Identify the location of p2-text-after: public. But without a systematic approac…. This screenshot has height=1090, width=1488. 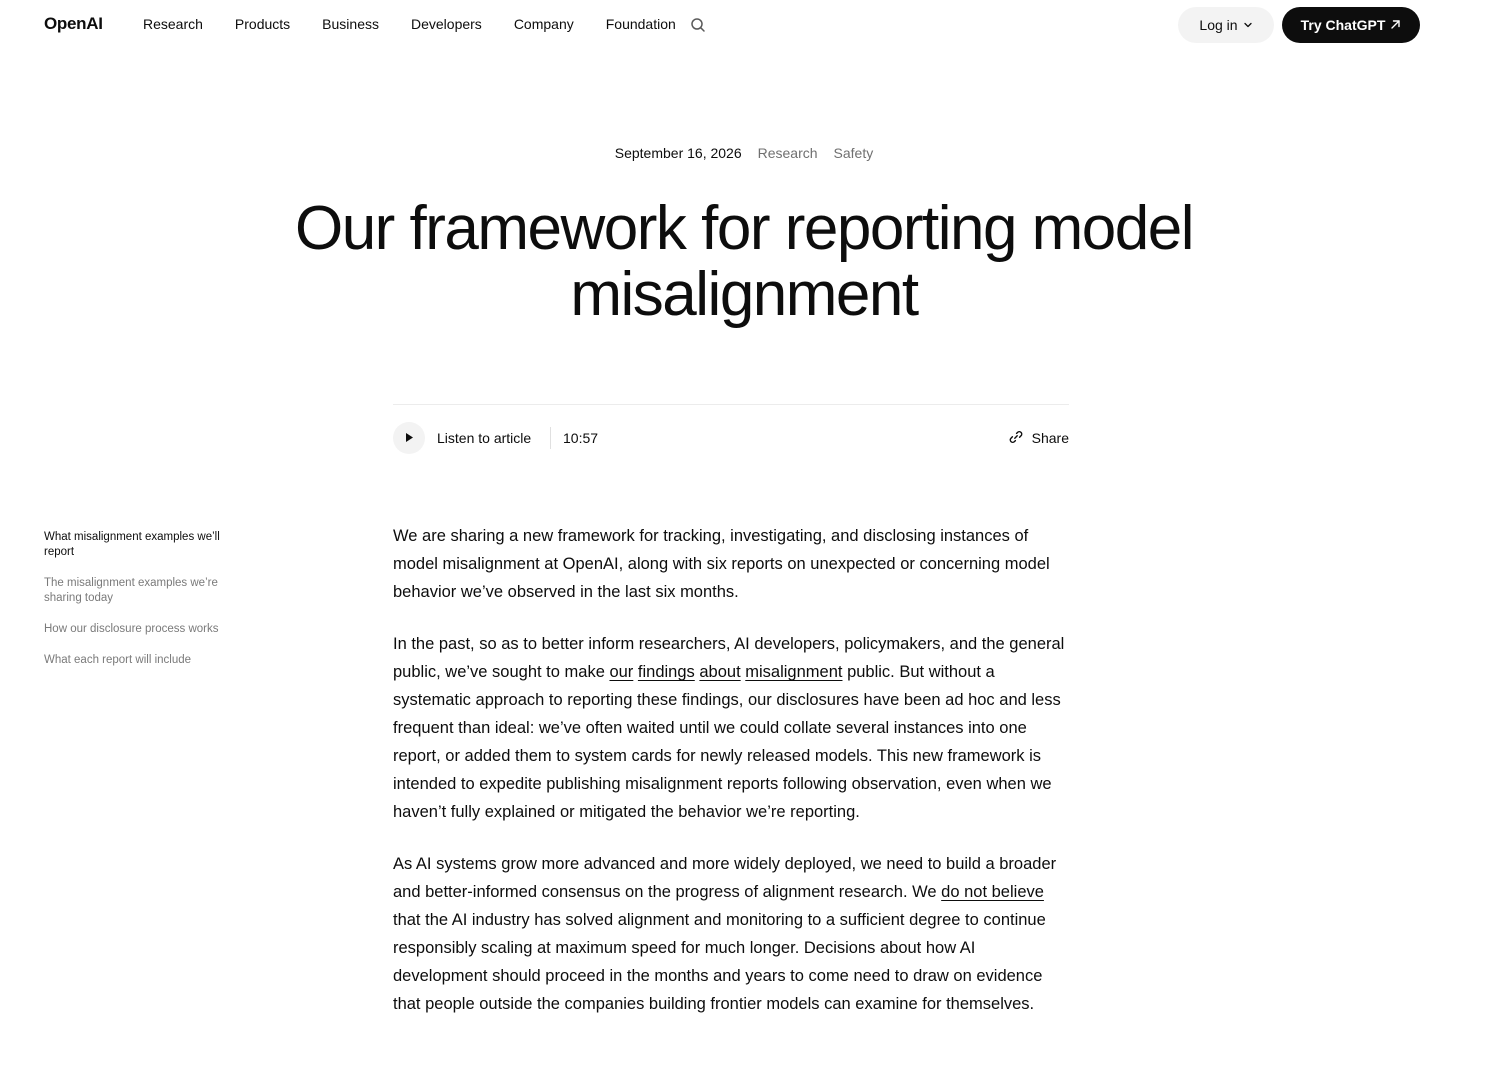
(727, 742).